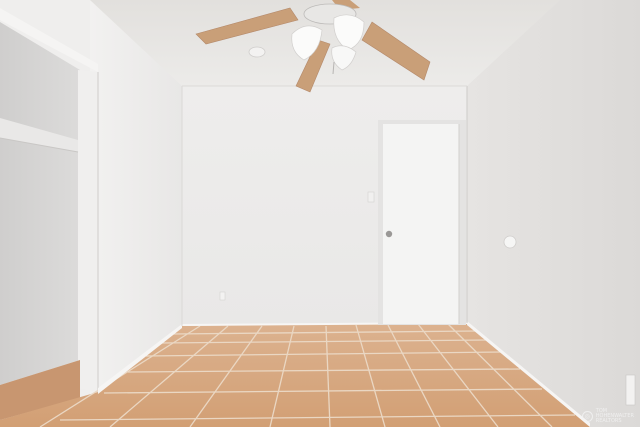 This screenshot has height=427, width=640. Describe the element at coordinates (222, 296) in the screenshot. I see `wall-outlet` at that location.